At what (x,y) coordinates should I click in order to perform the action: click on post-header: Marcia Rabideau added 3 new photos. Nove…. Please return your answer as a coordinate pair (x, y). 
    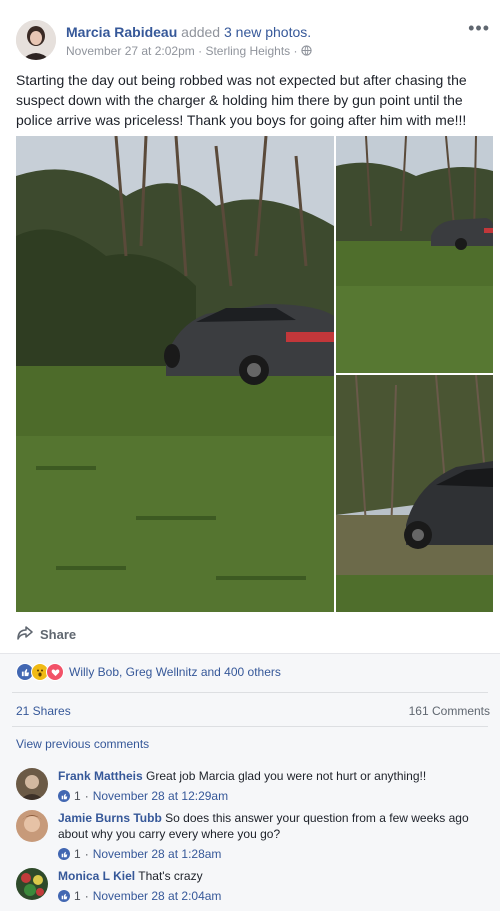
    Looking at the image, I should click on (252, 41).